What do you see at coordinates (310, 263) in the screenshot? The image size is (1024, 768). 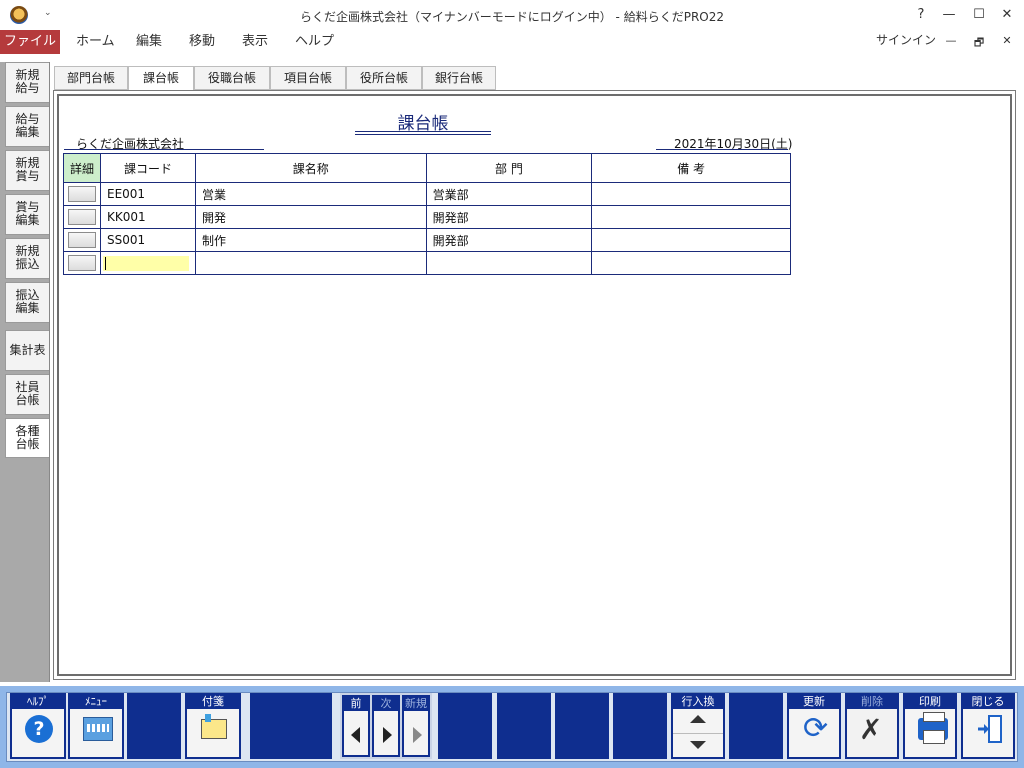 I see `section-name-cell` at bounding box center [310, 263].